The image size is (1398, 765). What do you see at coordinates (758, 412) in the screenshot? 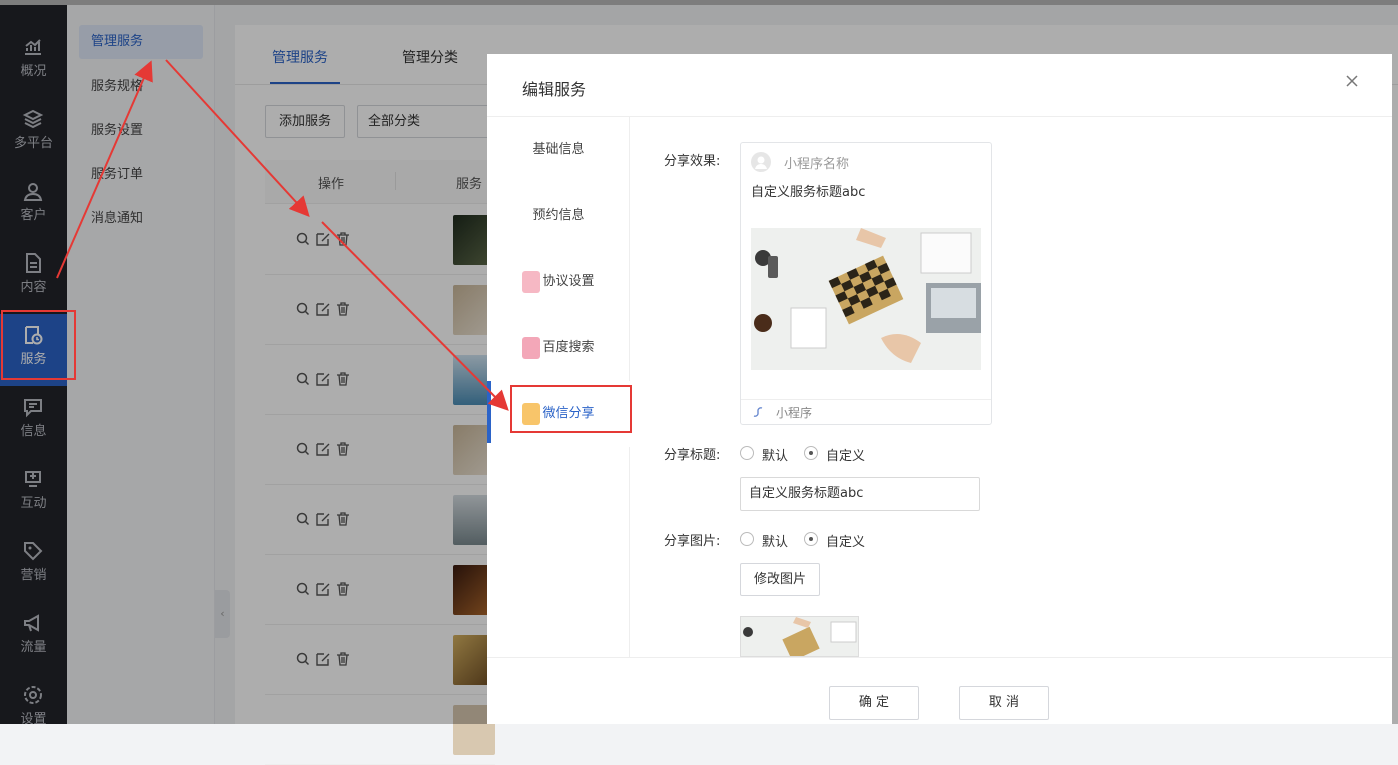
I see `mini-program-icon` at bounding box center [758, 412].